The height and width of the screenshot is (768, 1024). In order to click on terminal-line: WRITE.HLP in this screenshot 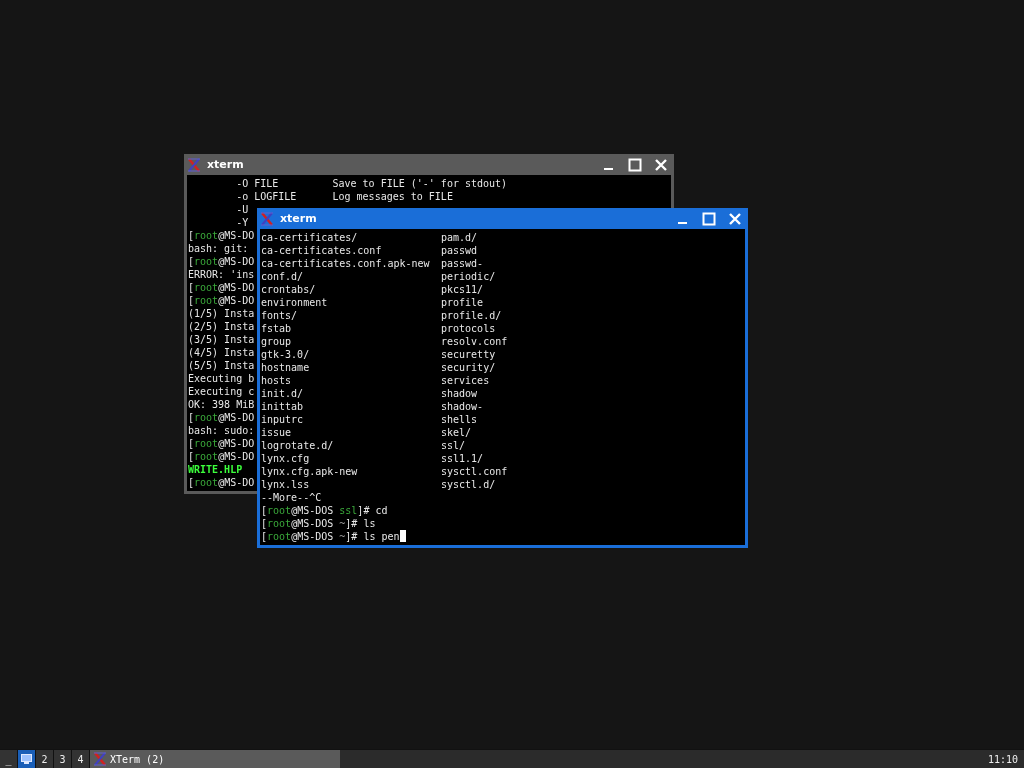, I will do `click(215, 469)`.